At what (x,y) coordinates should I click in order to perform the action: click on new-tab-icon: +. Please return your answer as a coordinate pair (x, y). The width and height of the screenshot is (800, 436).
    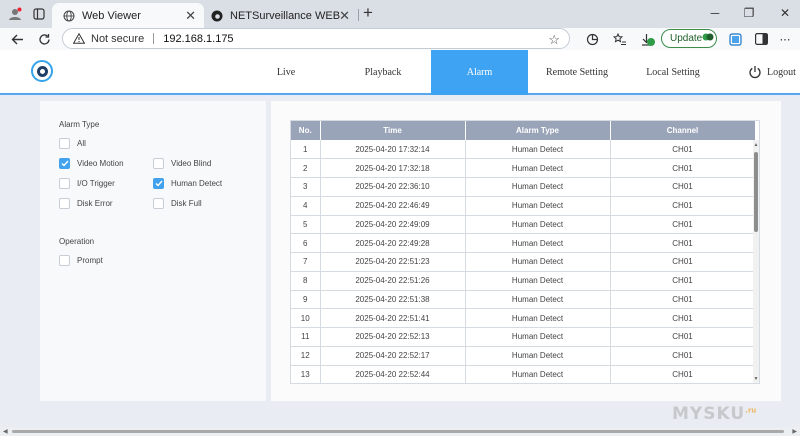
    Looking at the image, I should click on (368, 12).